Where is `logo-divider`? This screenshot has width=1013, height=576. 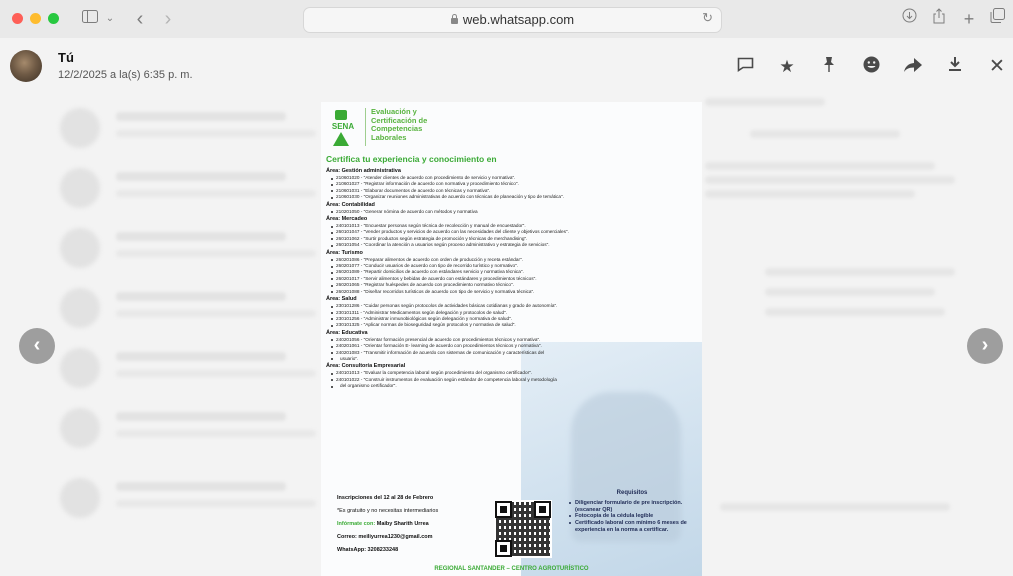 logo-divider is located at coordinates (365, 127).